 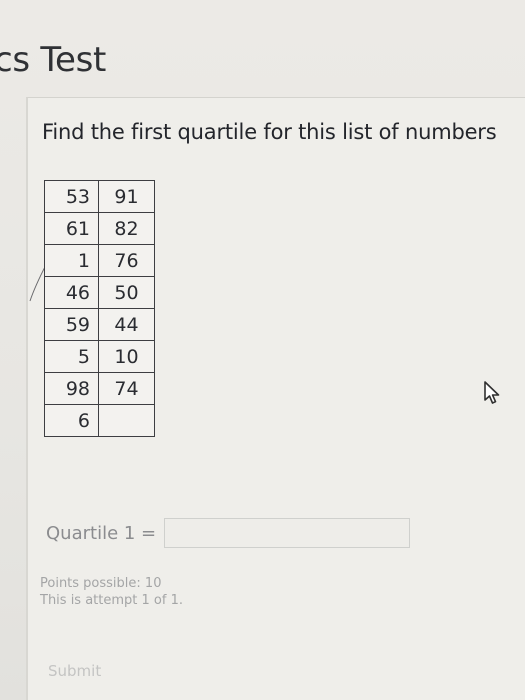 What do you see at coordinates (126, 228) in the screenshot?
I see `number-cell: 82` at bounding box center [126, 228].